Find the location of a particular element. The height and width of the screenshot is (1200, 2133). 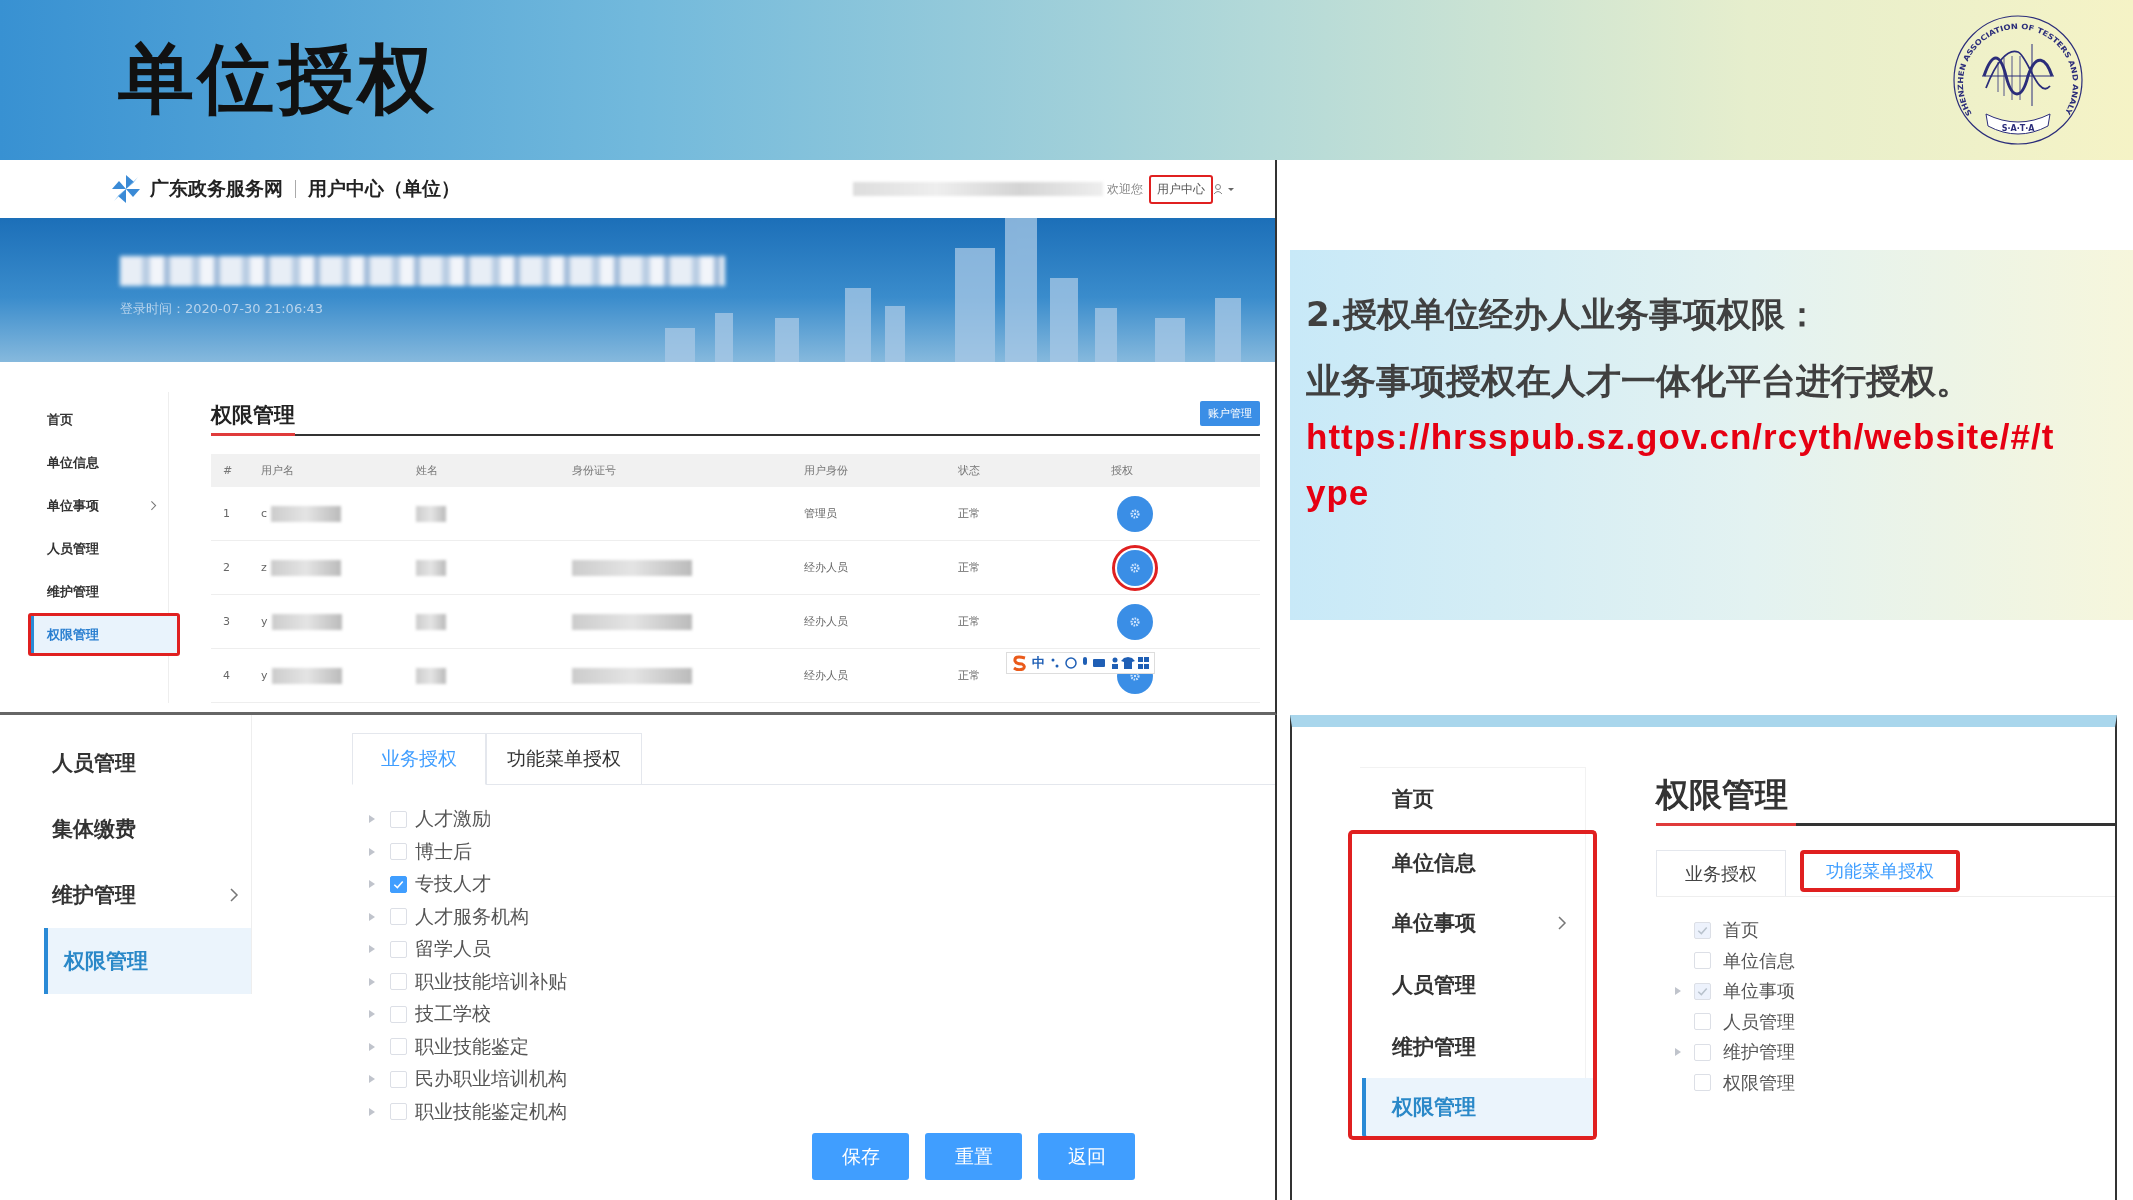

input-mode-label: 中 is located at coordinates (1038, 663).